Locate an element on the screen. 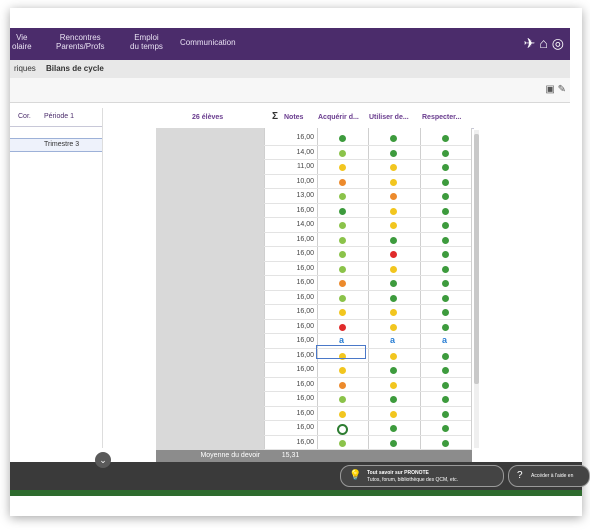 This screenshot has width=590, height=530. selected-cell is located at coordinates (341, 352).